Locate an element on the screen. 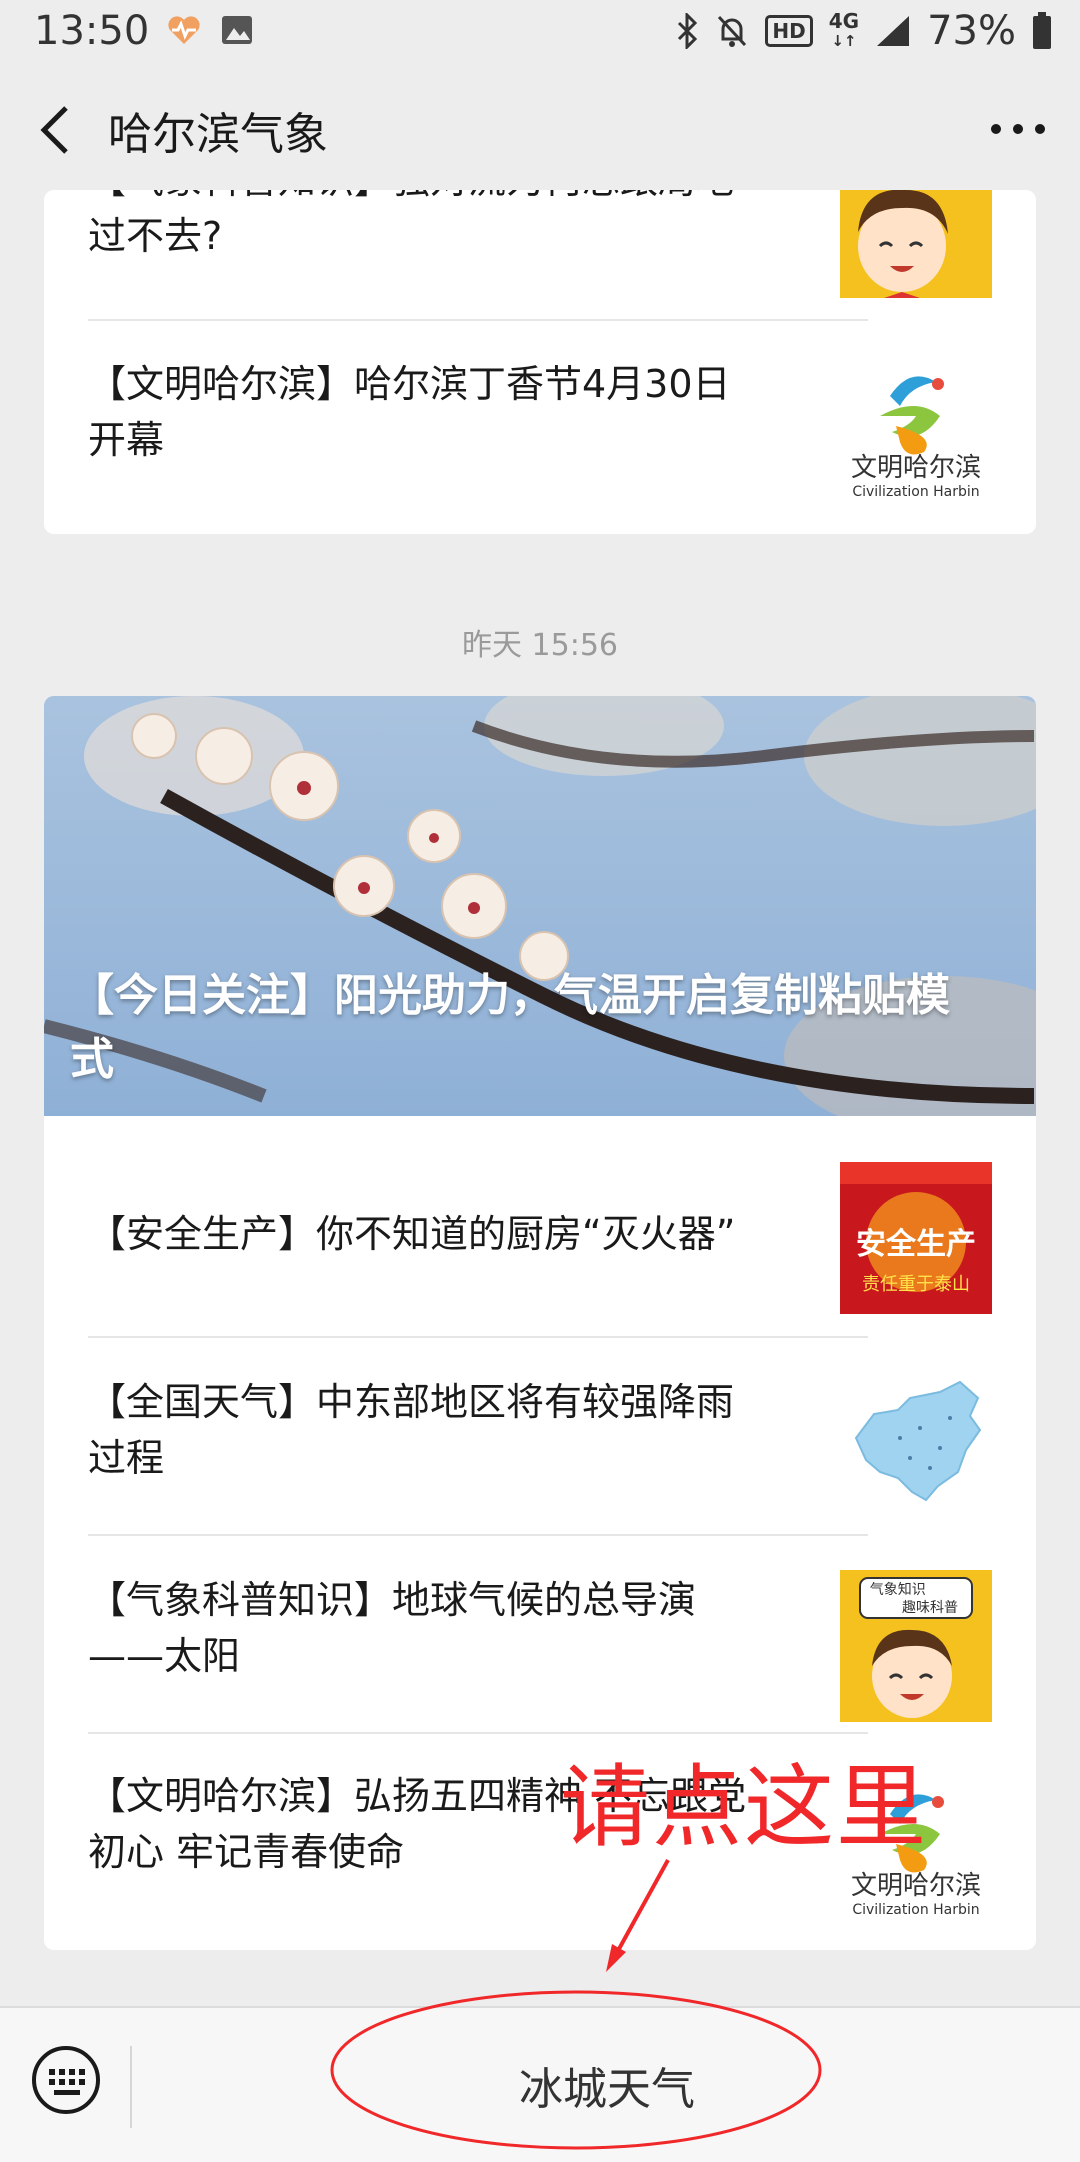 This screenshot has width=1080, height=2162. article-title: 【气象科普知识】地球气候的总导演 ——太阳 is located at coordinates (392, 1628).